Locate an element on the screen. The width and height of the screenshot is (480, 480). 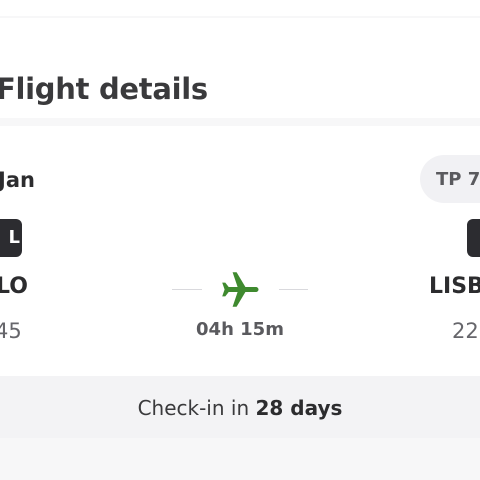
checkin-countdown: 28 days is located at coordinates (299, 408).